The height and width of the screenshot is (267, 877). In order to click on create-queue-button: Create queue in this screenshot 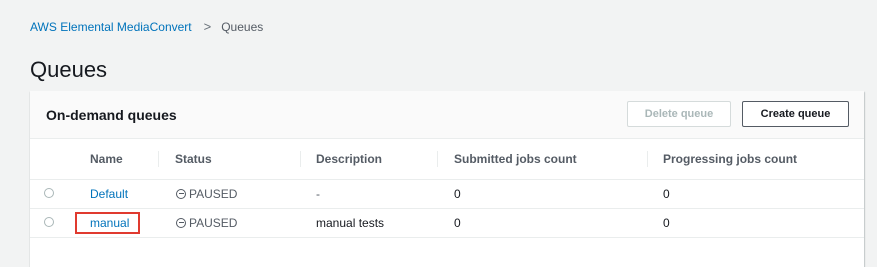, I will do `click(795, 114)`.